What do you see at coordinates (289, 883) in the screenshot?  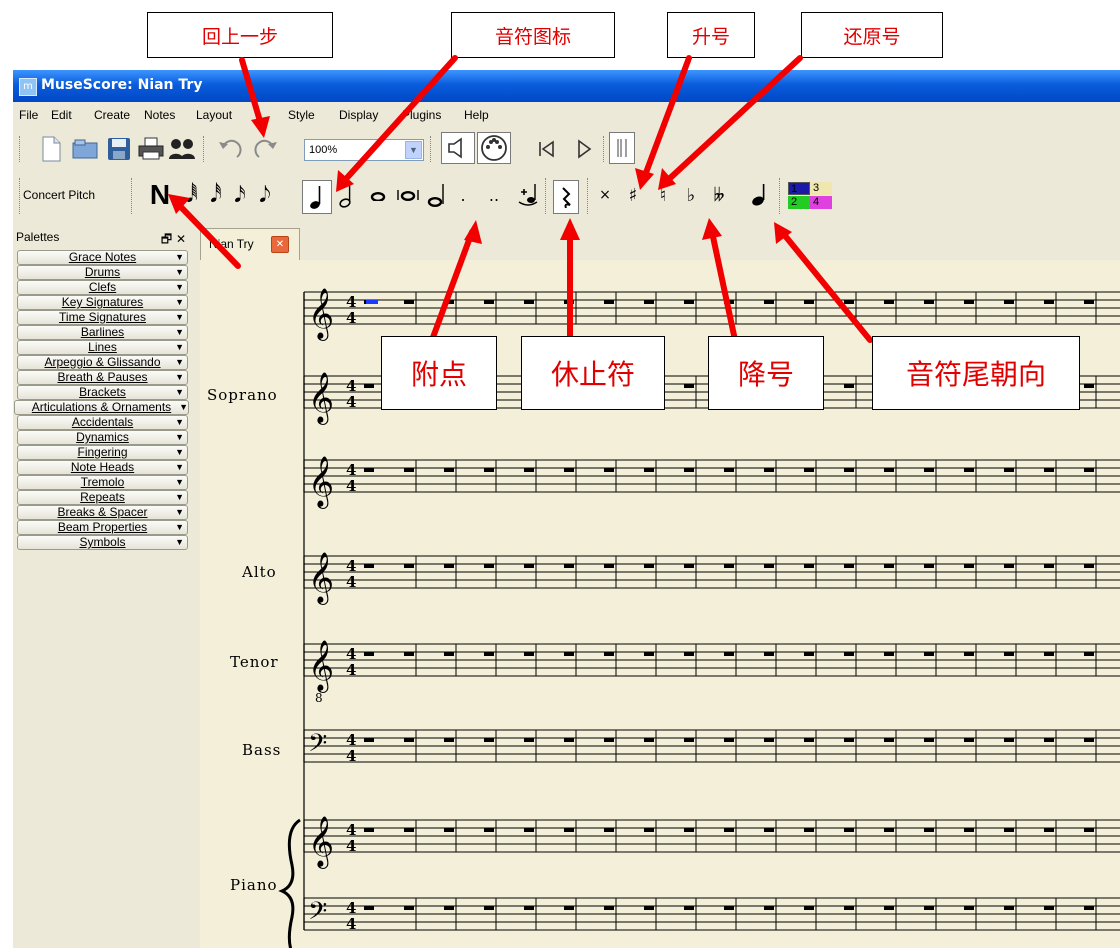 I see `piano-brace` at bounding box center [289, 883].